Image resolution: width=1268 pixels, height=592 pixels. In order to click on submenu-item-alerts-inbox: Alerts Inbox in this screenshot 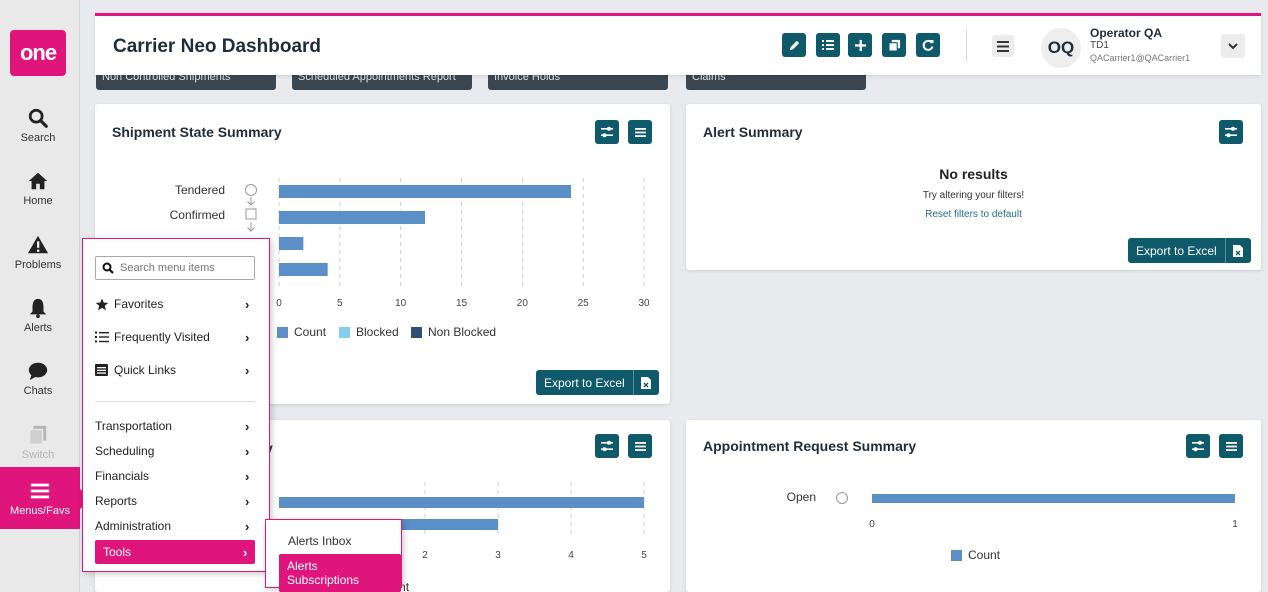, I will do `click(319, 541)`.